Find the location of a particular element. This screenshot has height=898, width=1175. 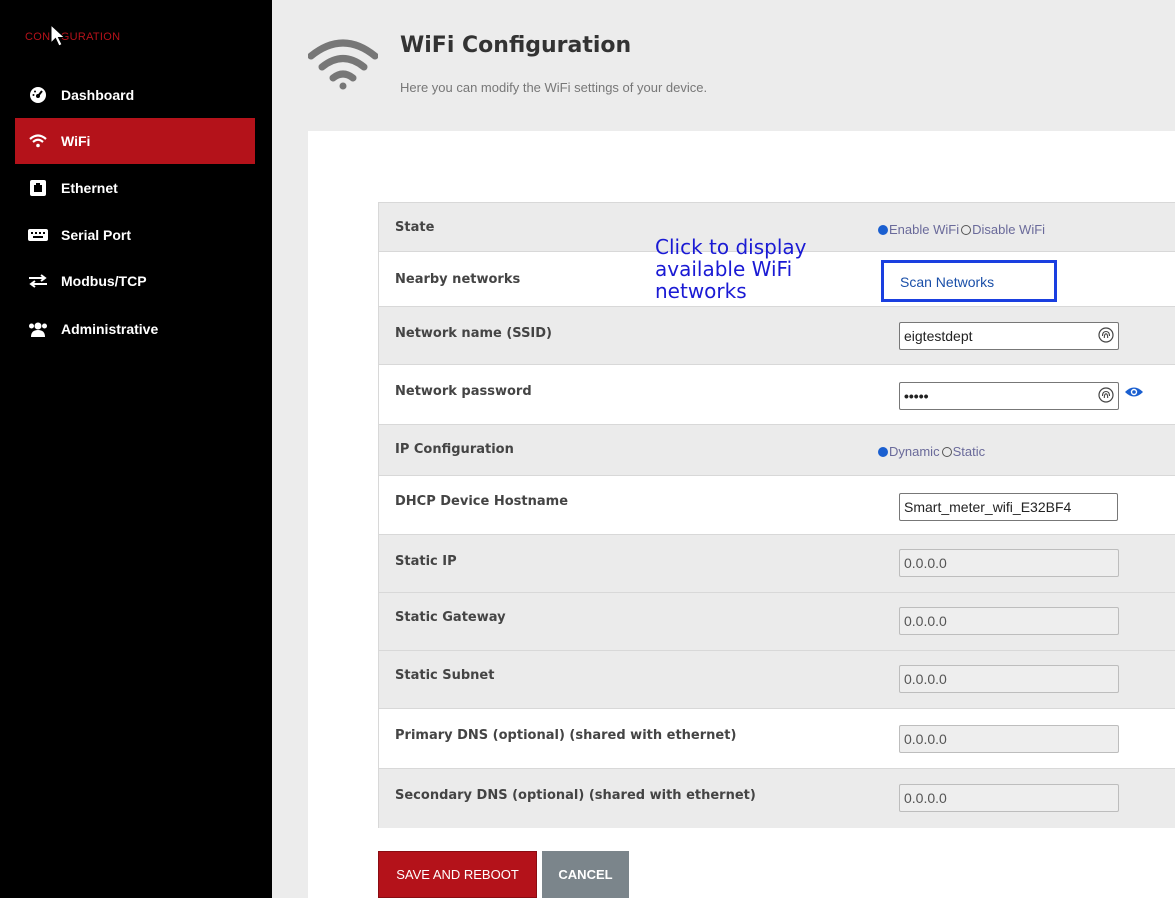

hostname-input: Smart_meter_wifi_E32BF4 is located at coordinates (1008, 507).